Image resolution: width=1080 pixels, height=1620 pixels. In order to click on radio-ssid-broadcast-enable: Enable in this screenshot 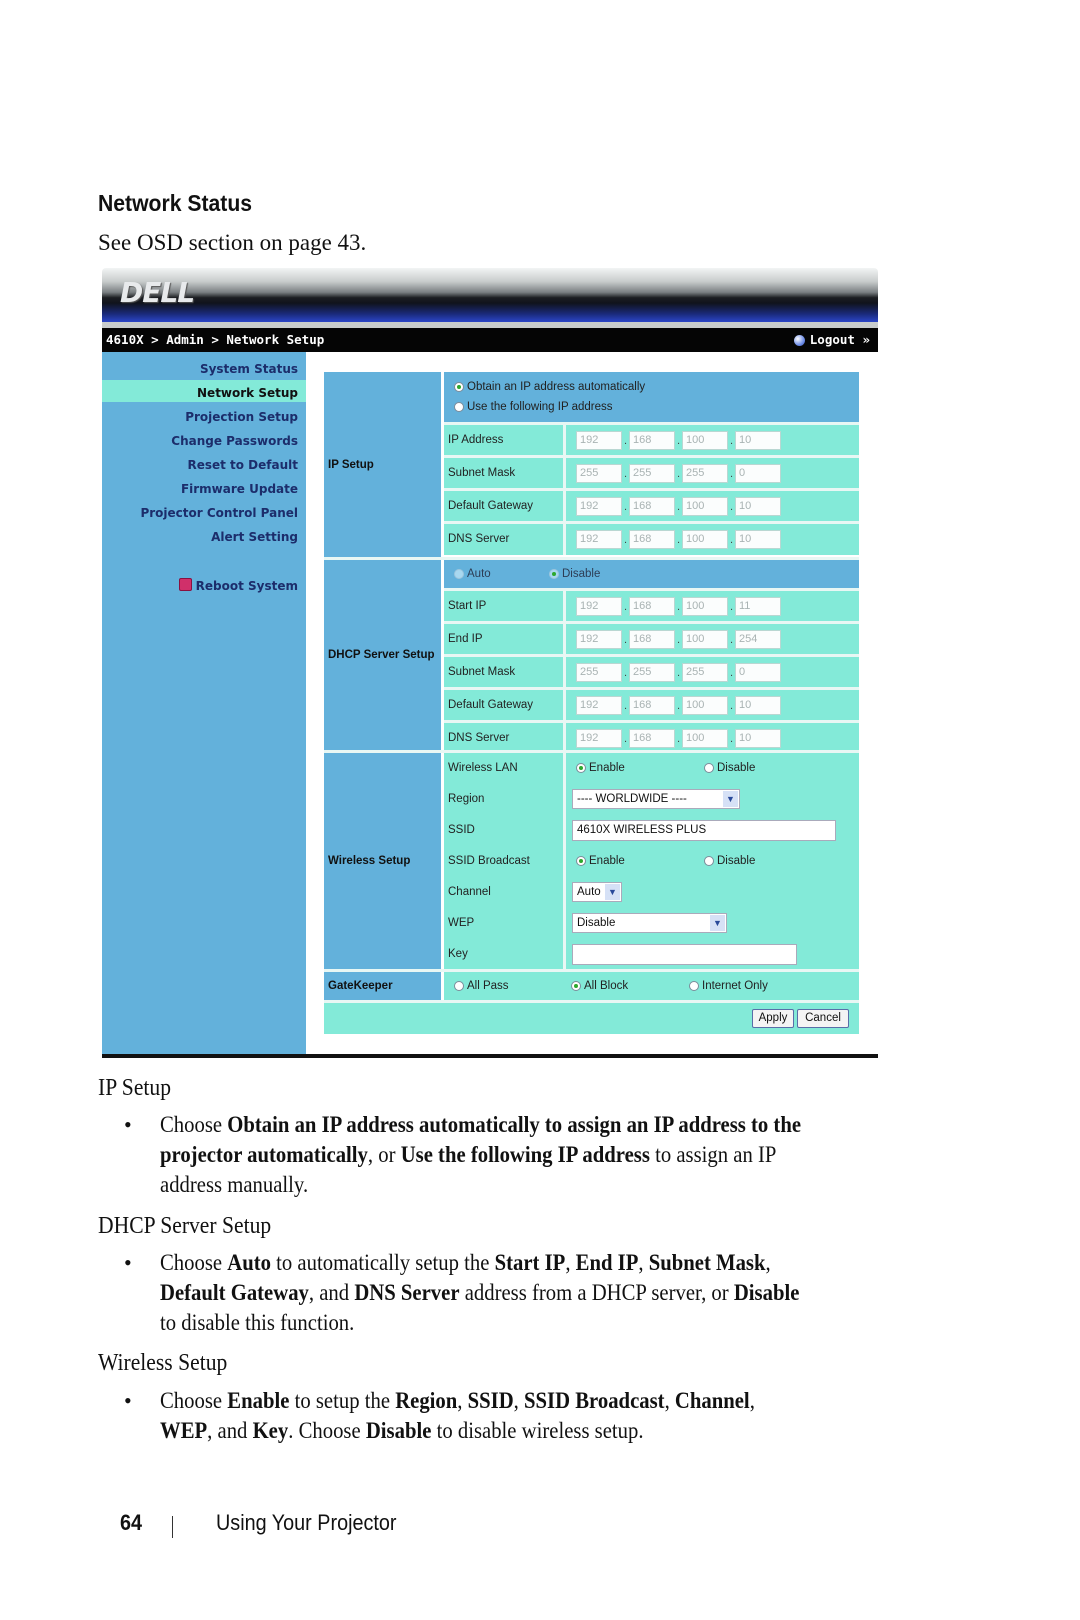, I will do `click(600, 861)`.